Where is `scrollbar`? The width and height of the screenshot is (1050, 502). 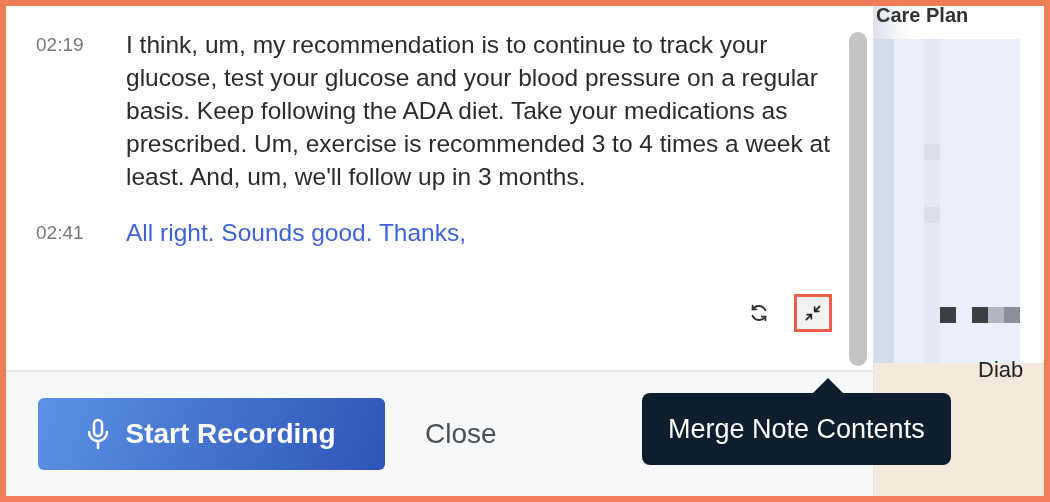 scrollbar is located at coordinates (858, 199).